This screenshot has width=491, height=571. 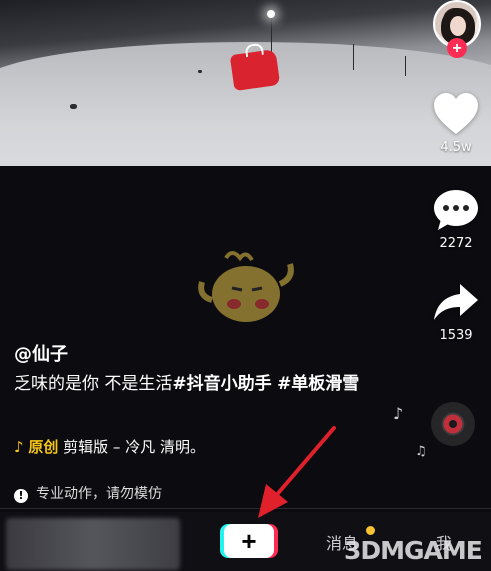 I want to click on safety-warning: ! 专业动作，请勿模仿, so click(x=88, y=493).